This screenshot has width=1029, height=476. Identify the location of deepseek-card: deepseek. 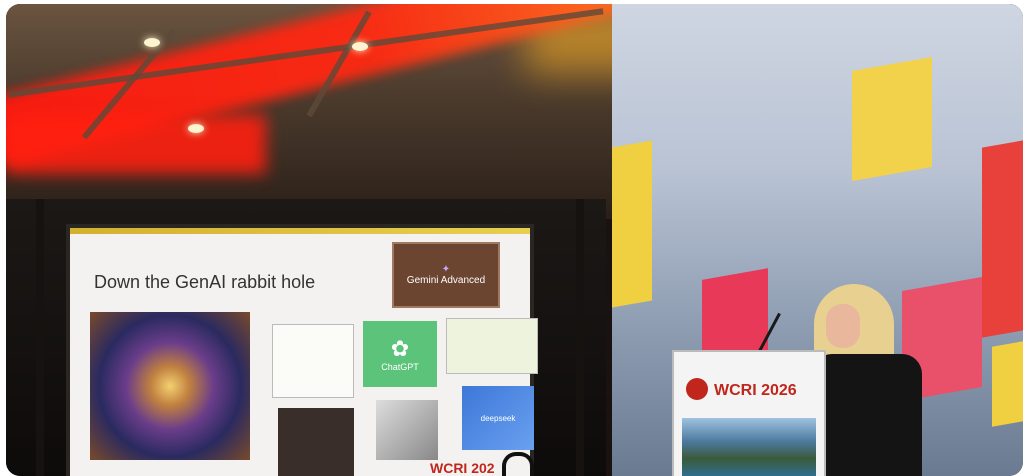
(498, 418).